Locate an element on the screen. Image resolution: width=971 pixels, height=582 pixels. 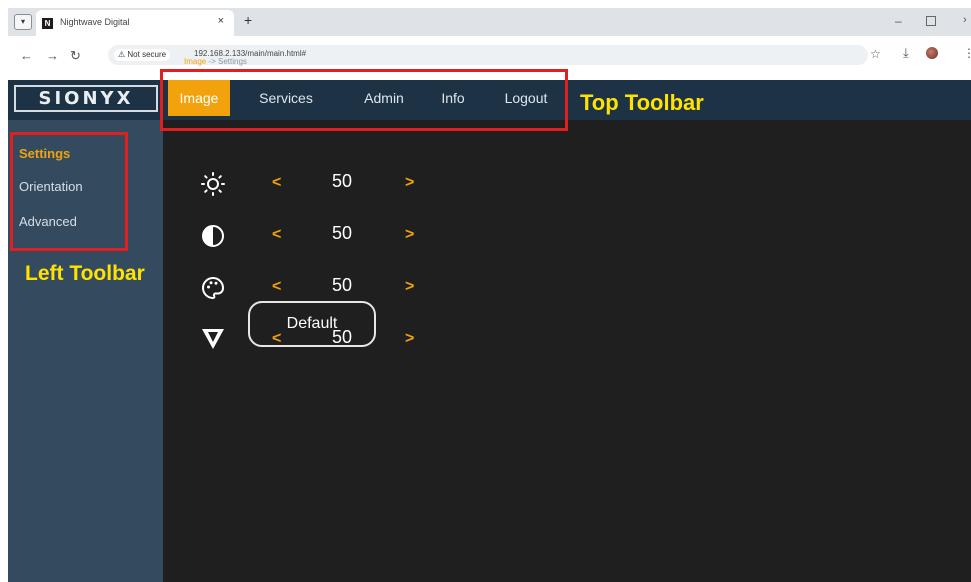
site-favicon-icon: N is located at coordinates (47, 23).